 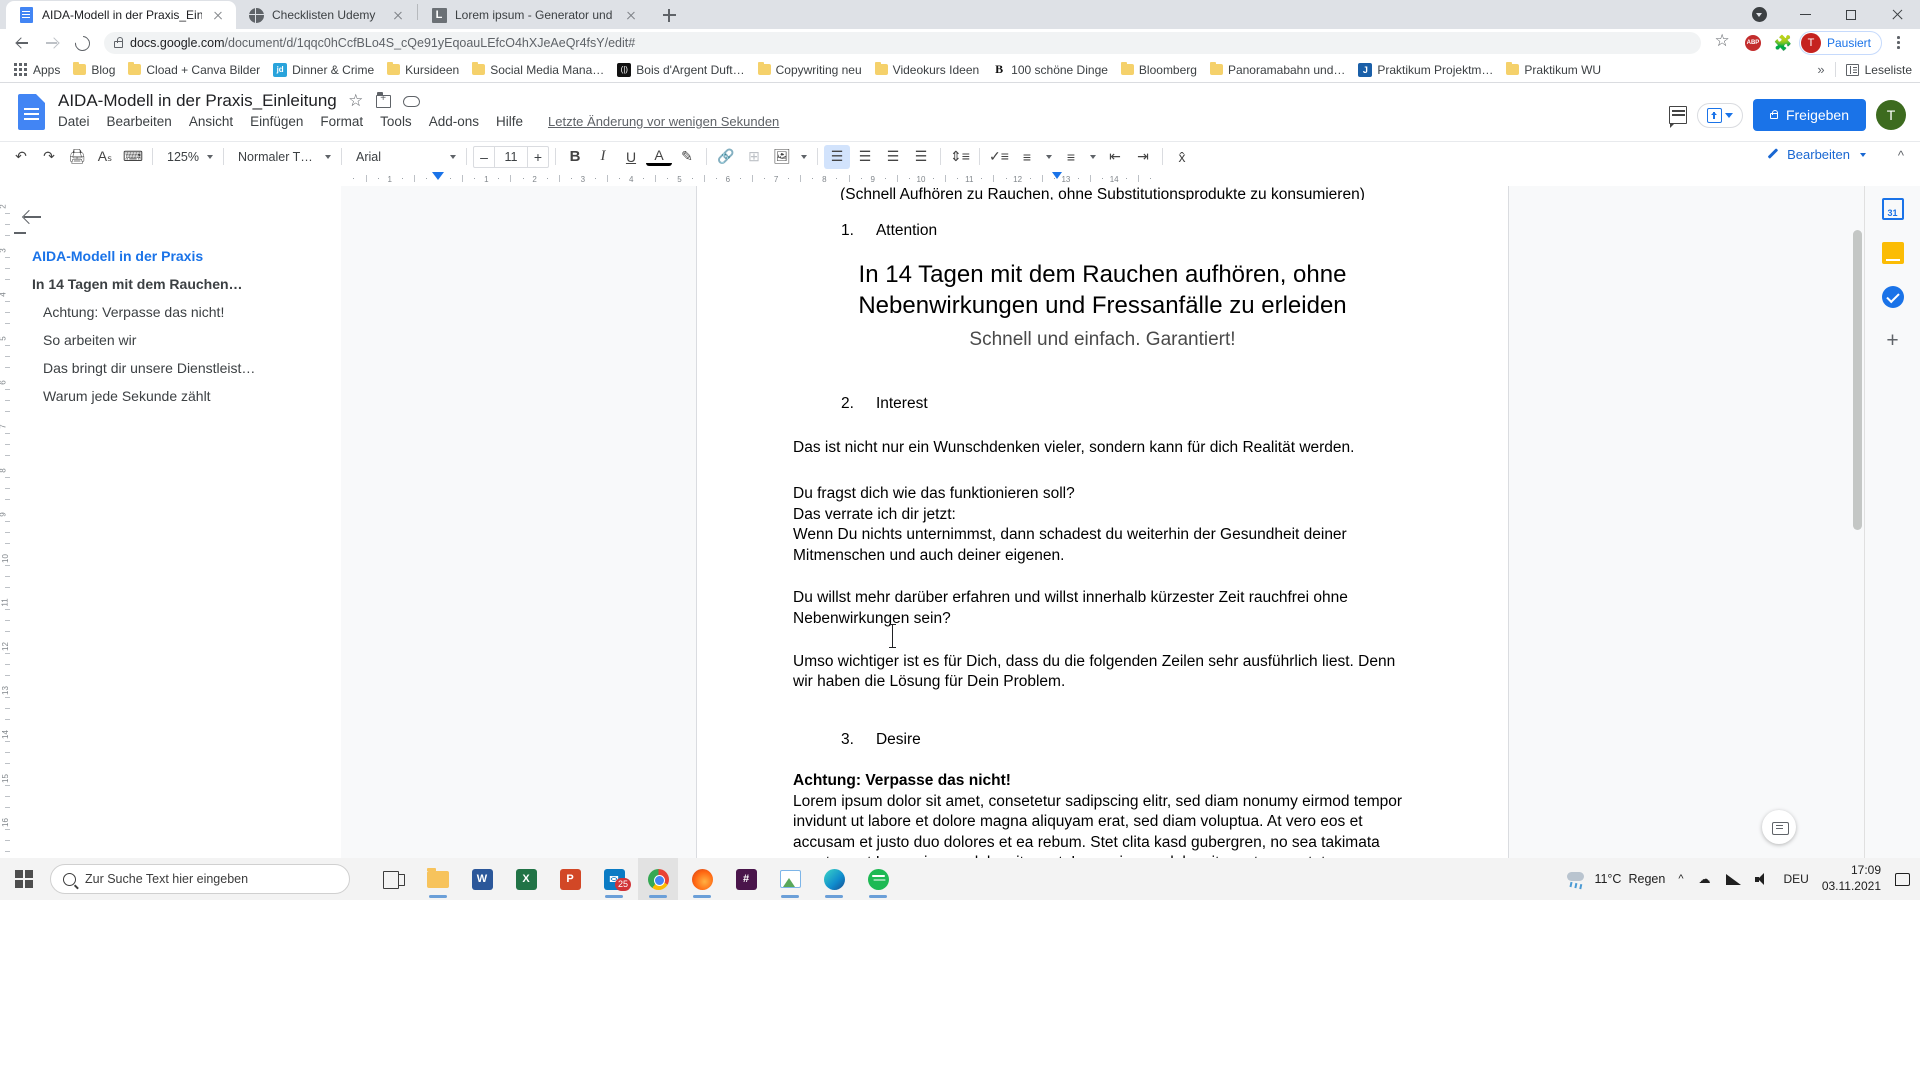 I want to click on forward-button, so click(x=52, y=43).